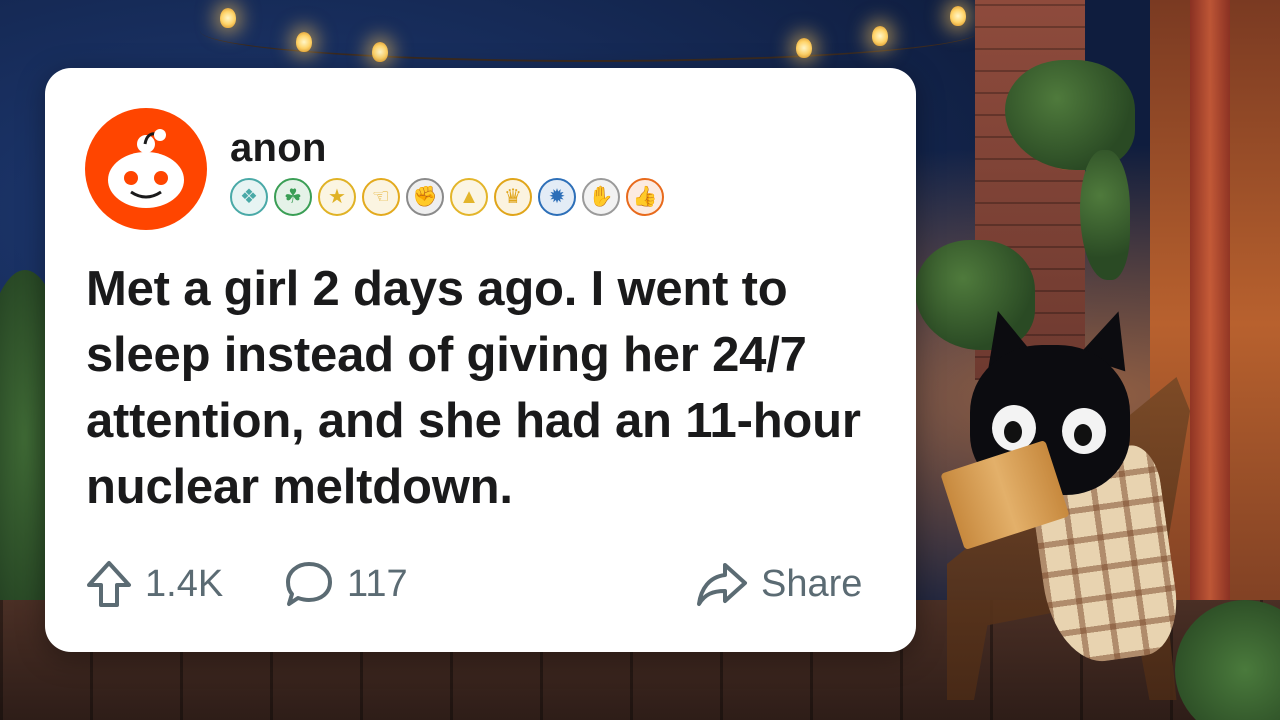  Describe the element at coordinates (293, 197) in the screenshot. I see `green-clover-icon: ☘` at that location.